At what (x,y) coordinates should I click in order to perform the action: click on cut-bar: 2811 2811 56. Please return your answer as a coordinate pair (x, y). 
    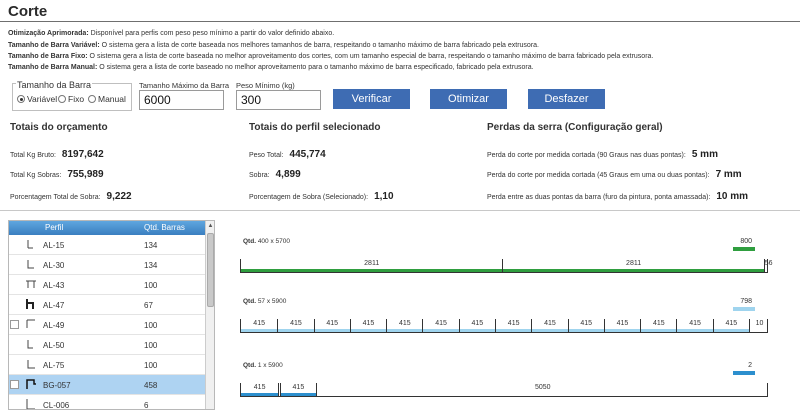
    Looking at the image, I should click on (506, 266).